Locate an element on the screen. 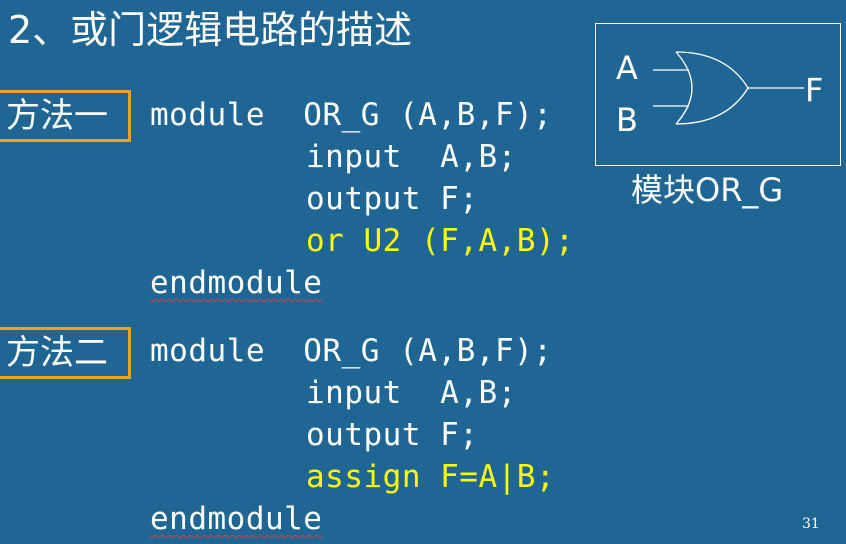 The height and width of the screenshot is (544, 846). page-number: 31 is located at coordinates (811, 524).